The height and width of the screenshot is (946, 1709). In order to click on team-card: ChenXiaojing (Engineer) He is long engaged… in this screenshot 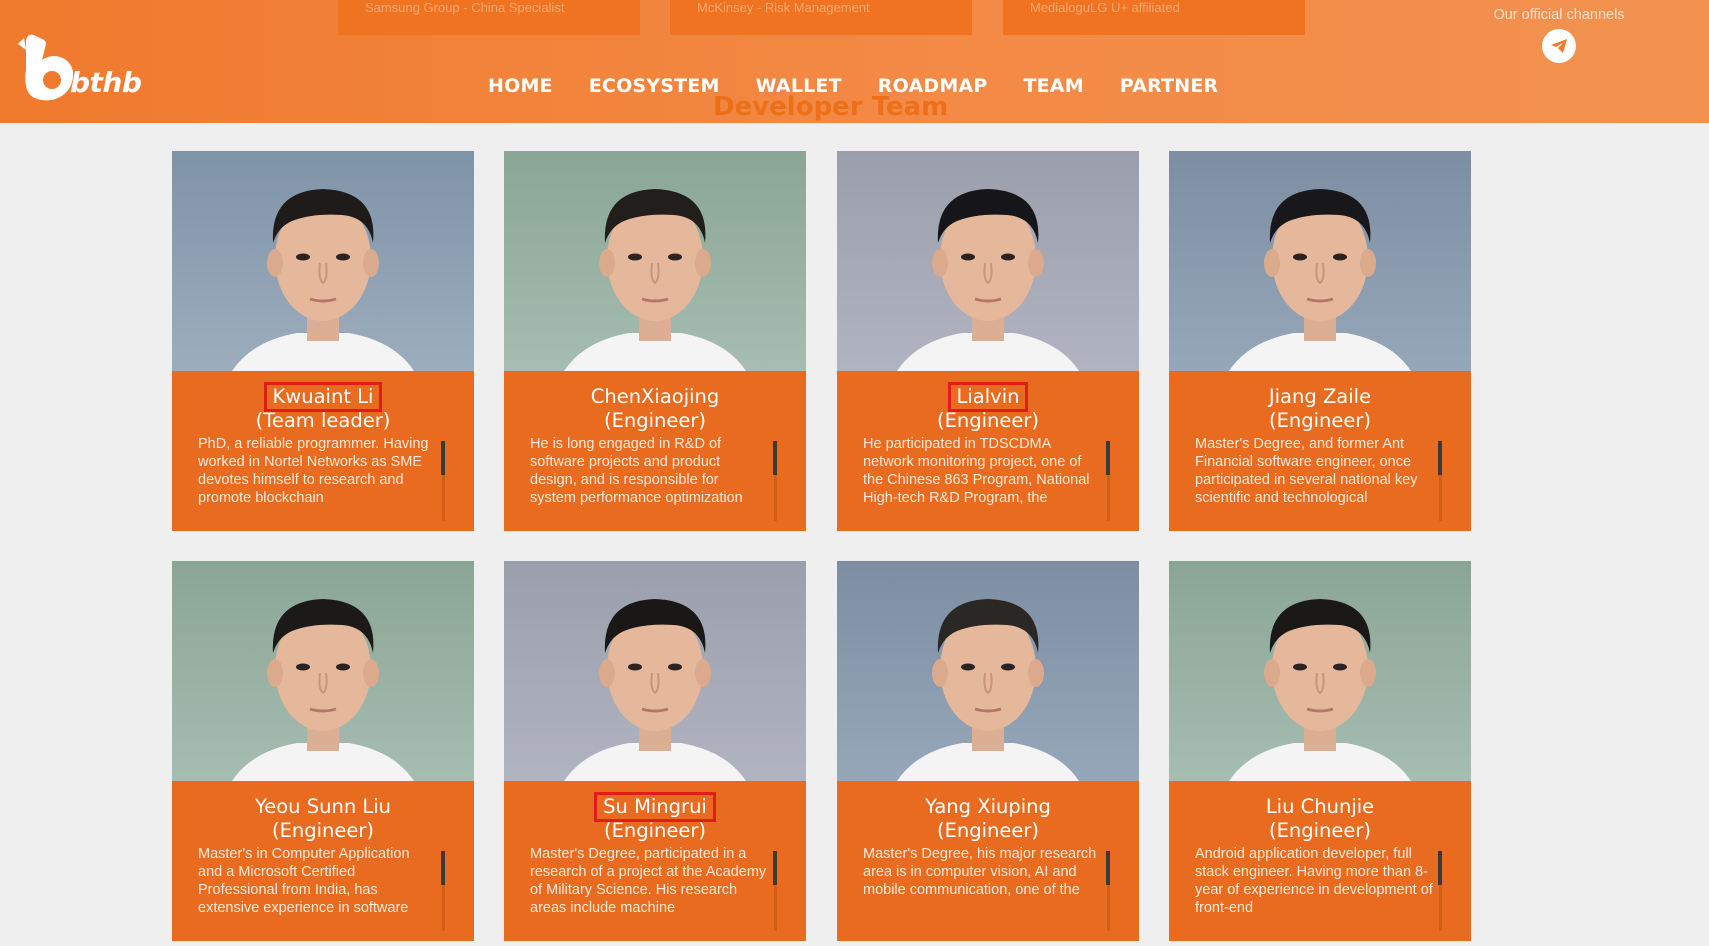, I will do `click(655, 341)`.